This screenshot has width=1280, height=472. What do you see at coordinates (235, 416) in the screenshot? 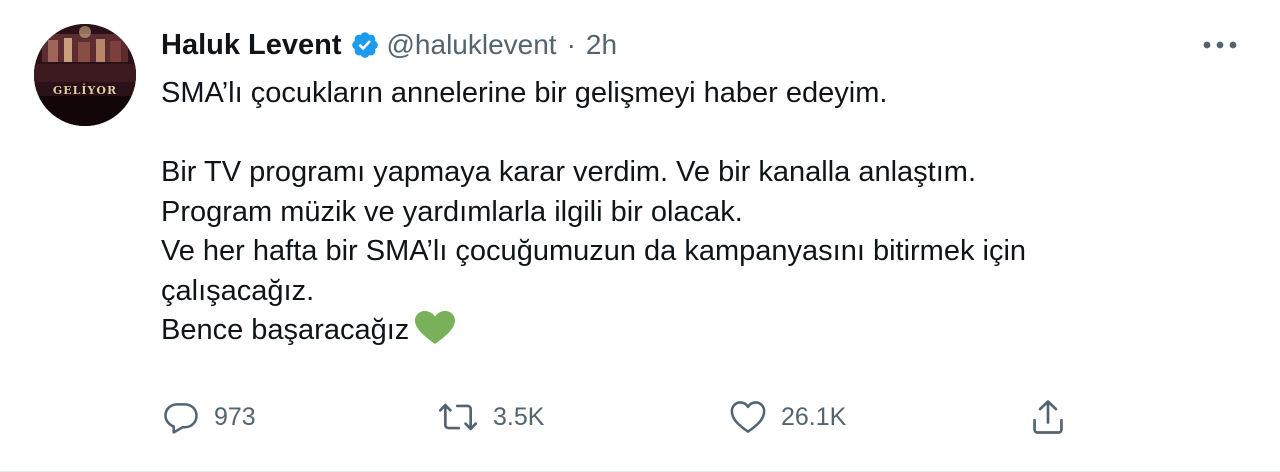
I see `reply-count: 973` at bounding box center [235, 416].